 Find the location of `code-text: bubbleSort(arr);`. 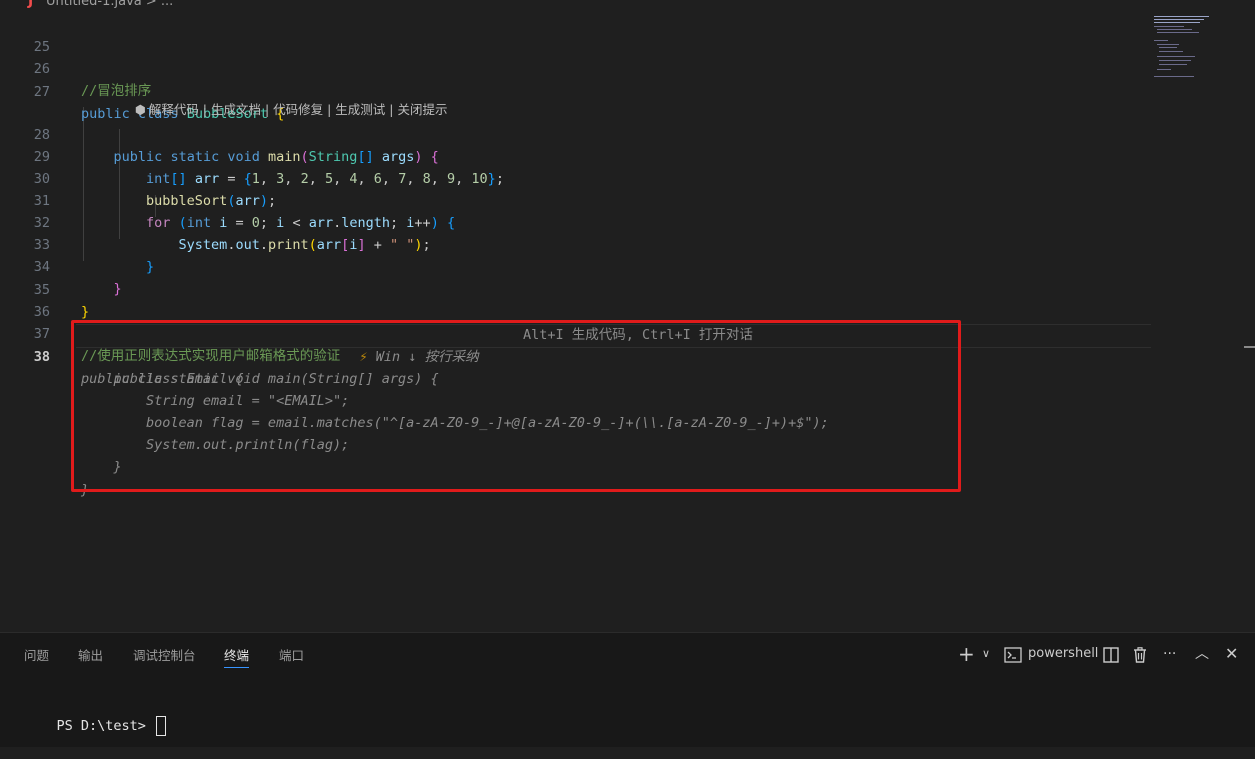

code-text: bubbleSort(arr); is located at coordinates (211, 201).